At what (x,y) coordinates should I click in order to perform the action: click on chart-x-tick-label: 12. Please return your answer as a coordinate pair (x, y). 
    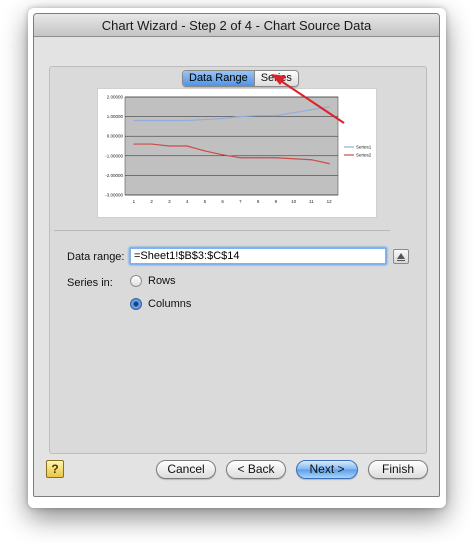
    Looking at the image, I should click on (330, 201).